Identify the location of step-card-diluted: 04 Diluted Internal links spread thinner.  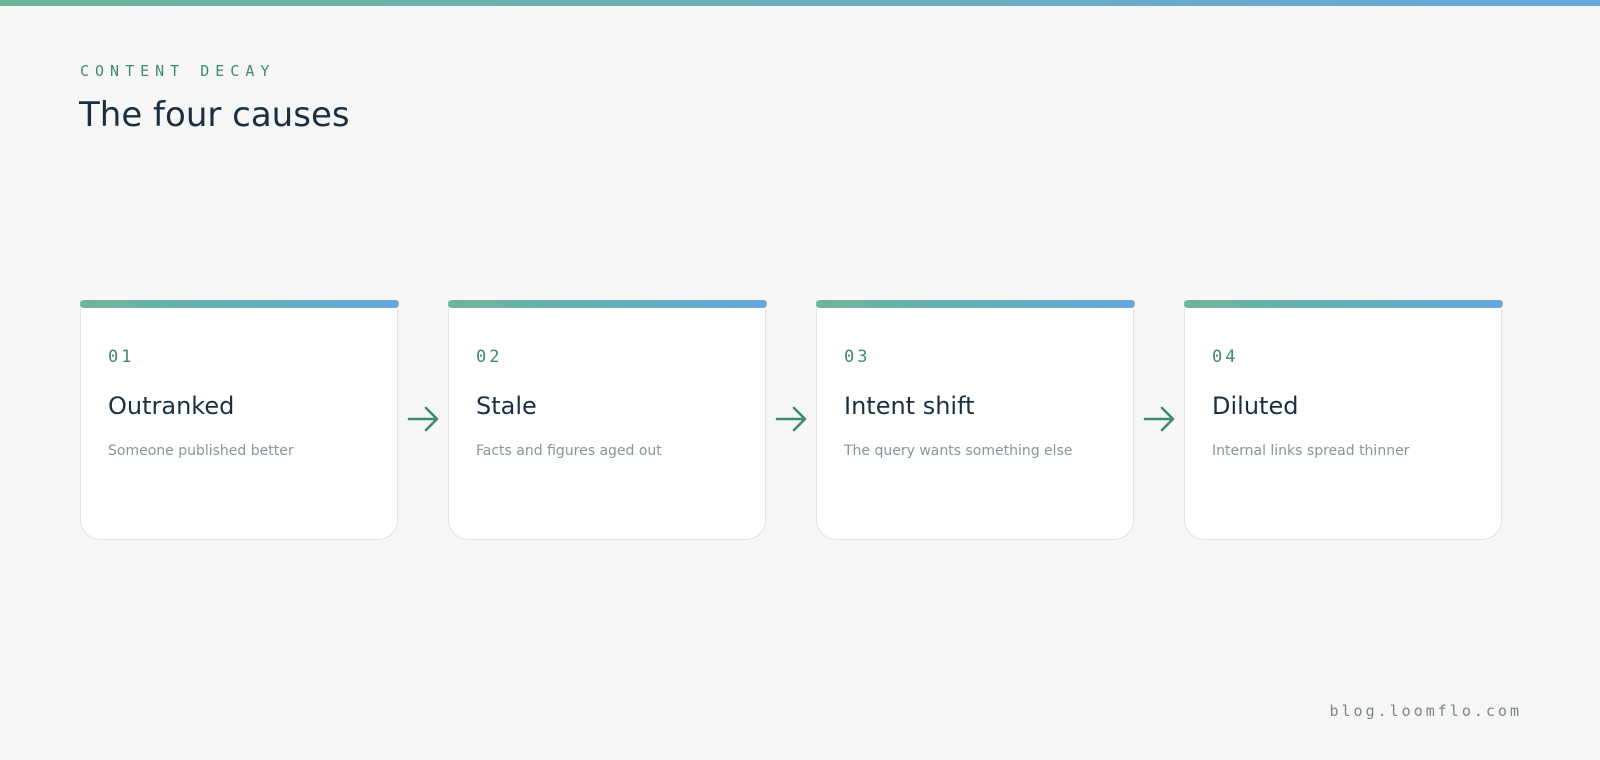
(1343, 420).